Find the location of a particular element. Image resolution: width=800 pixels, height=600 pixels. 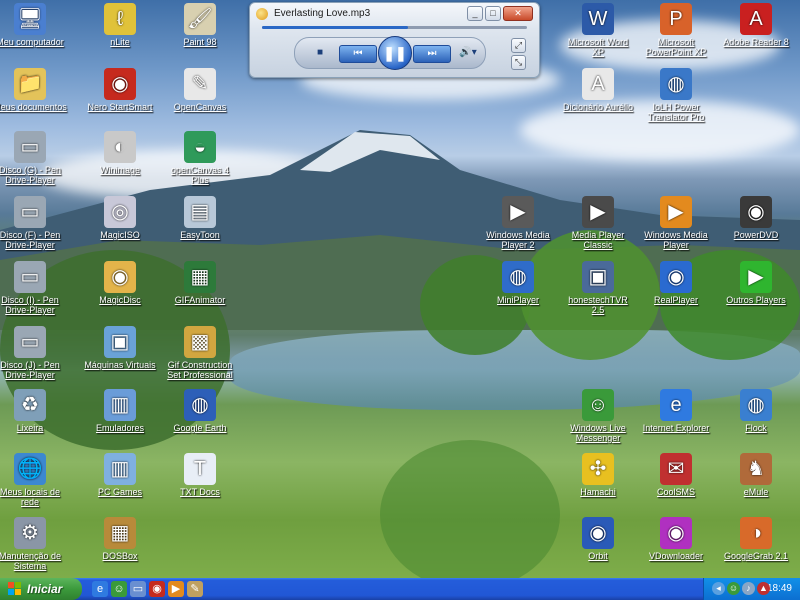

desktop-icon: W Microsoft Word XP is located at coordinates (598, 30).